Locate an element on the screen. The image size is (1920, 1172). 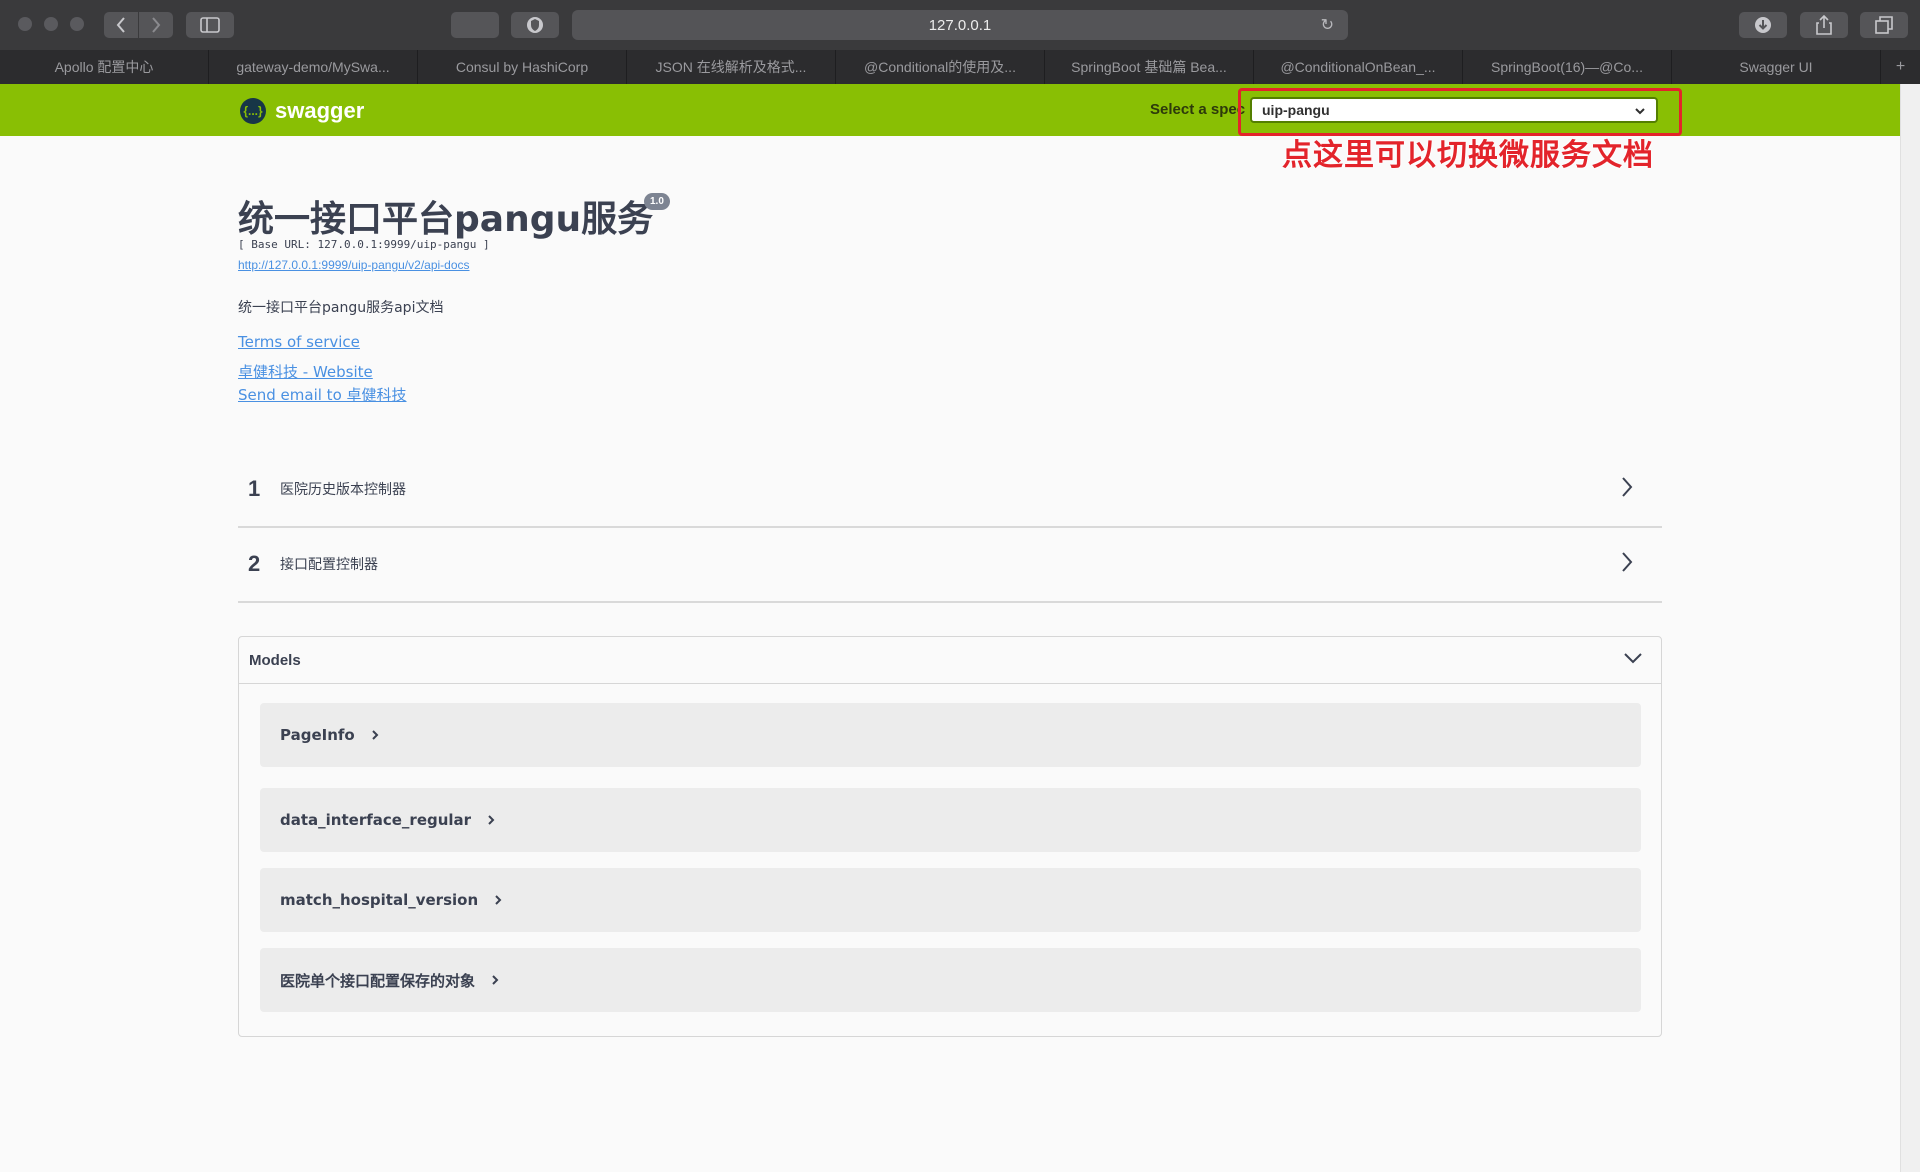
browser-titlebar: 127.0.0.1 ↻ is located at coordinates (960, 25).